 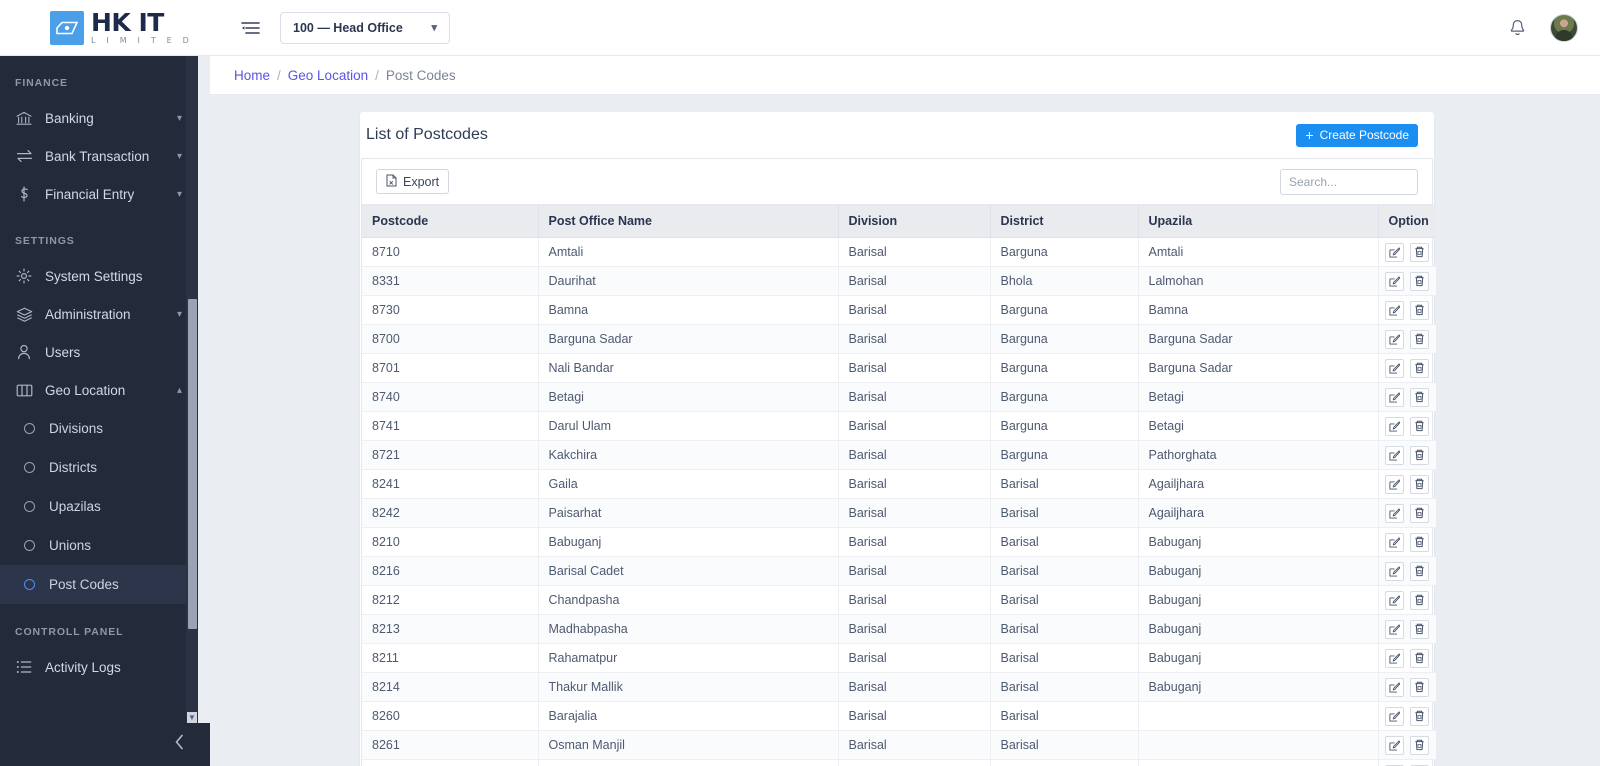 I want to click on cell-district: Barguna, so click(x=1064, y=455).